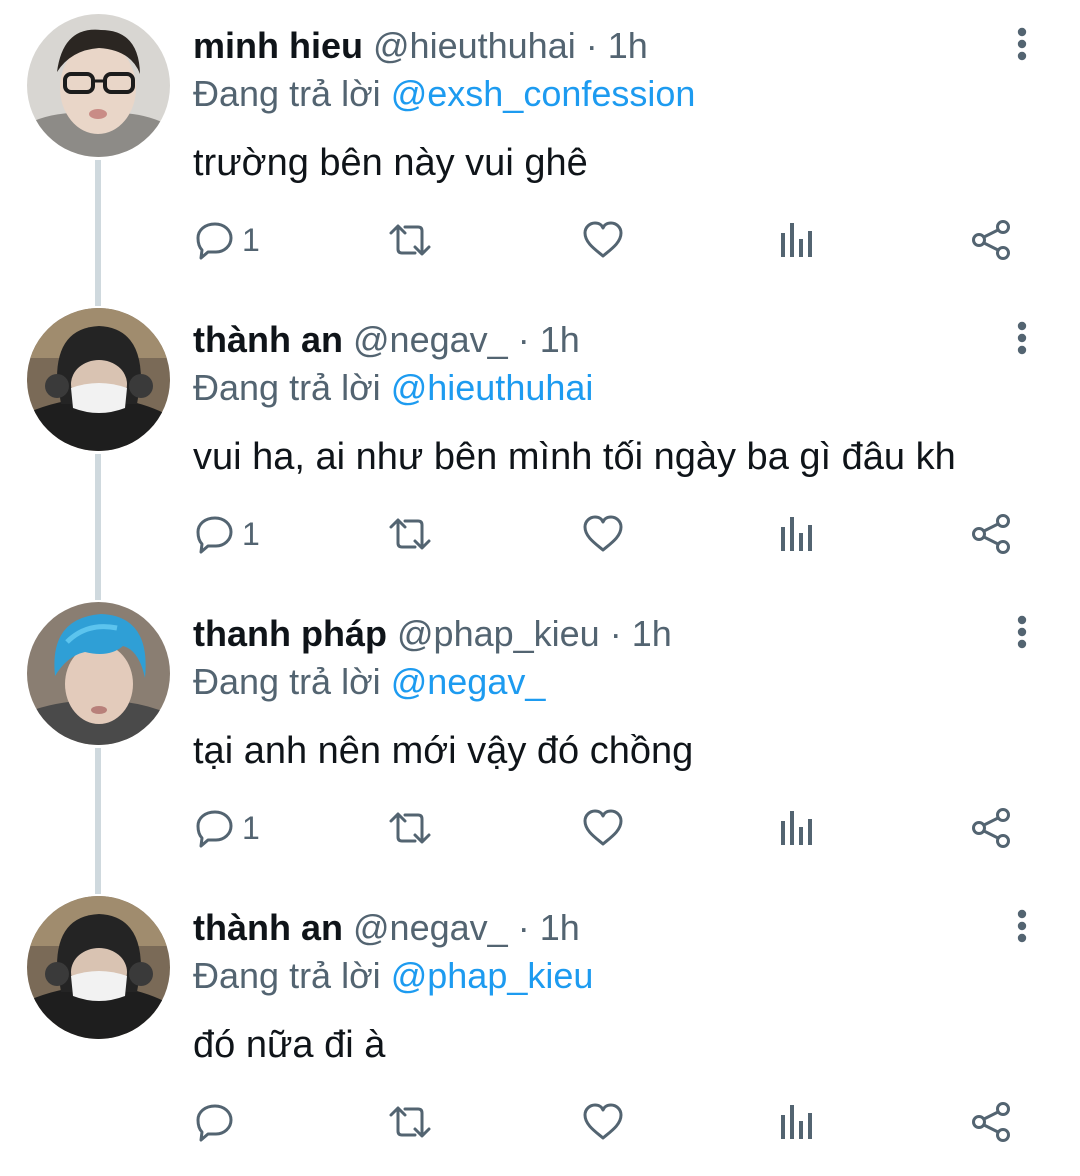  Describe the element at coordinates (492, 387) in the screenshot. I see `replying-to-mention: @hieuthuhai` at that location.